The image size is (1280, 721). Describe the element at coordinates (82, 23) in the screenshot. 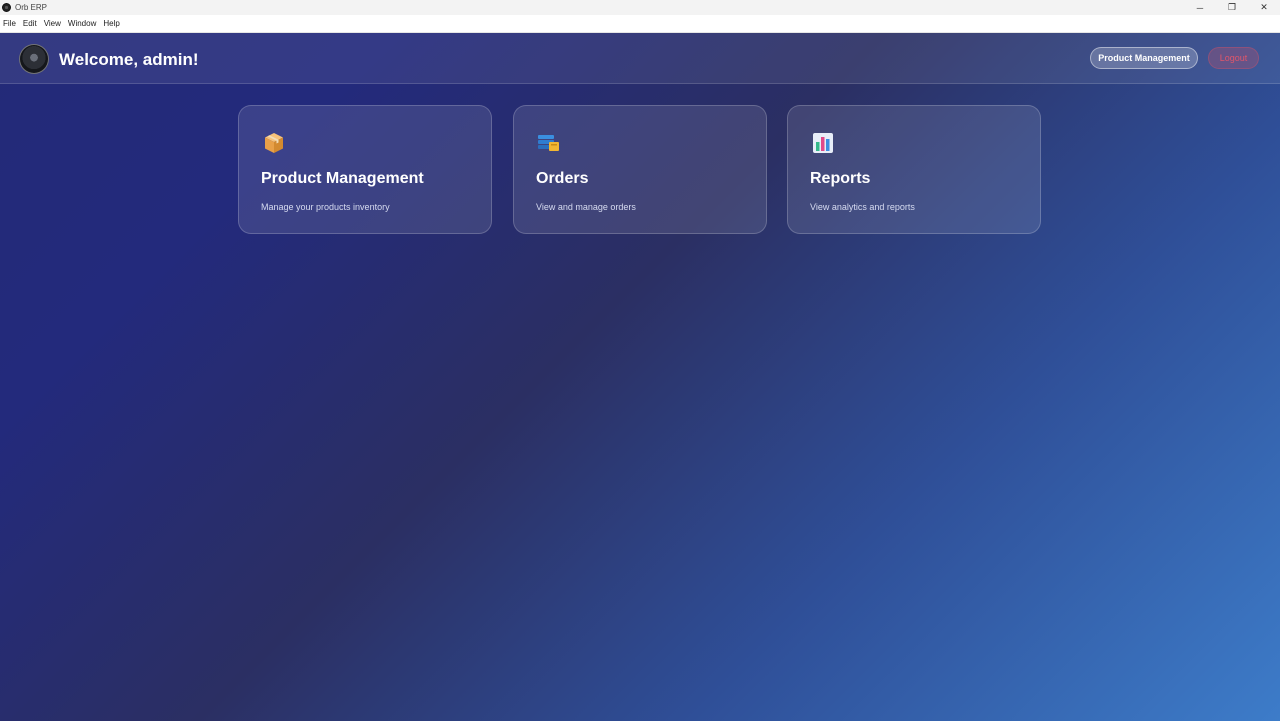

I see `menu-window: Window` at that location.